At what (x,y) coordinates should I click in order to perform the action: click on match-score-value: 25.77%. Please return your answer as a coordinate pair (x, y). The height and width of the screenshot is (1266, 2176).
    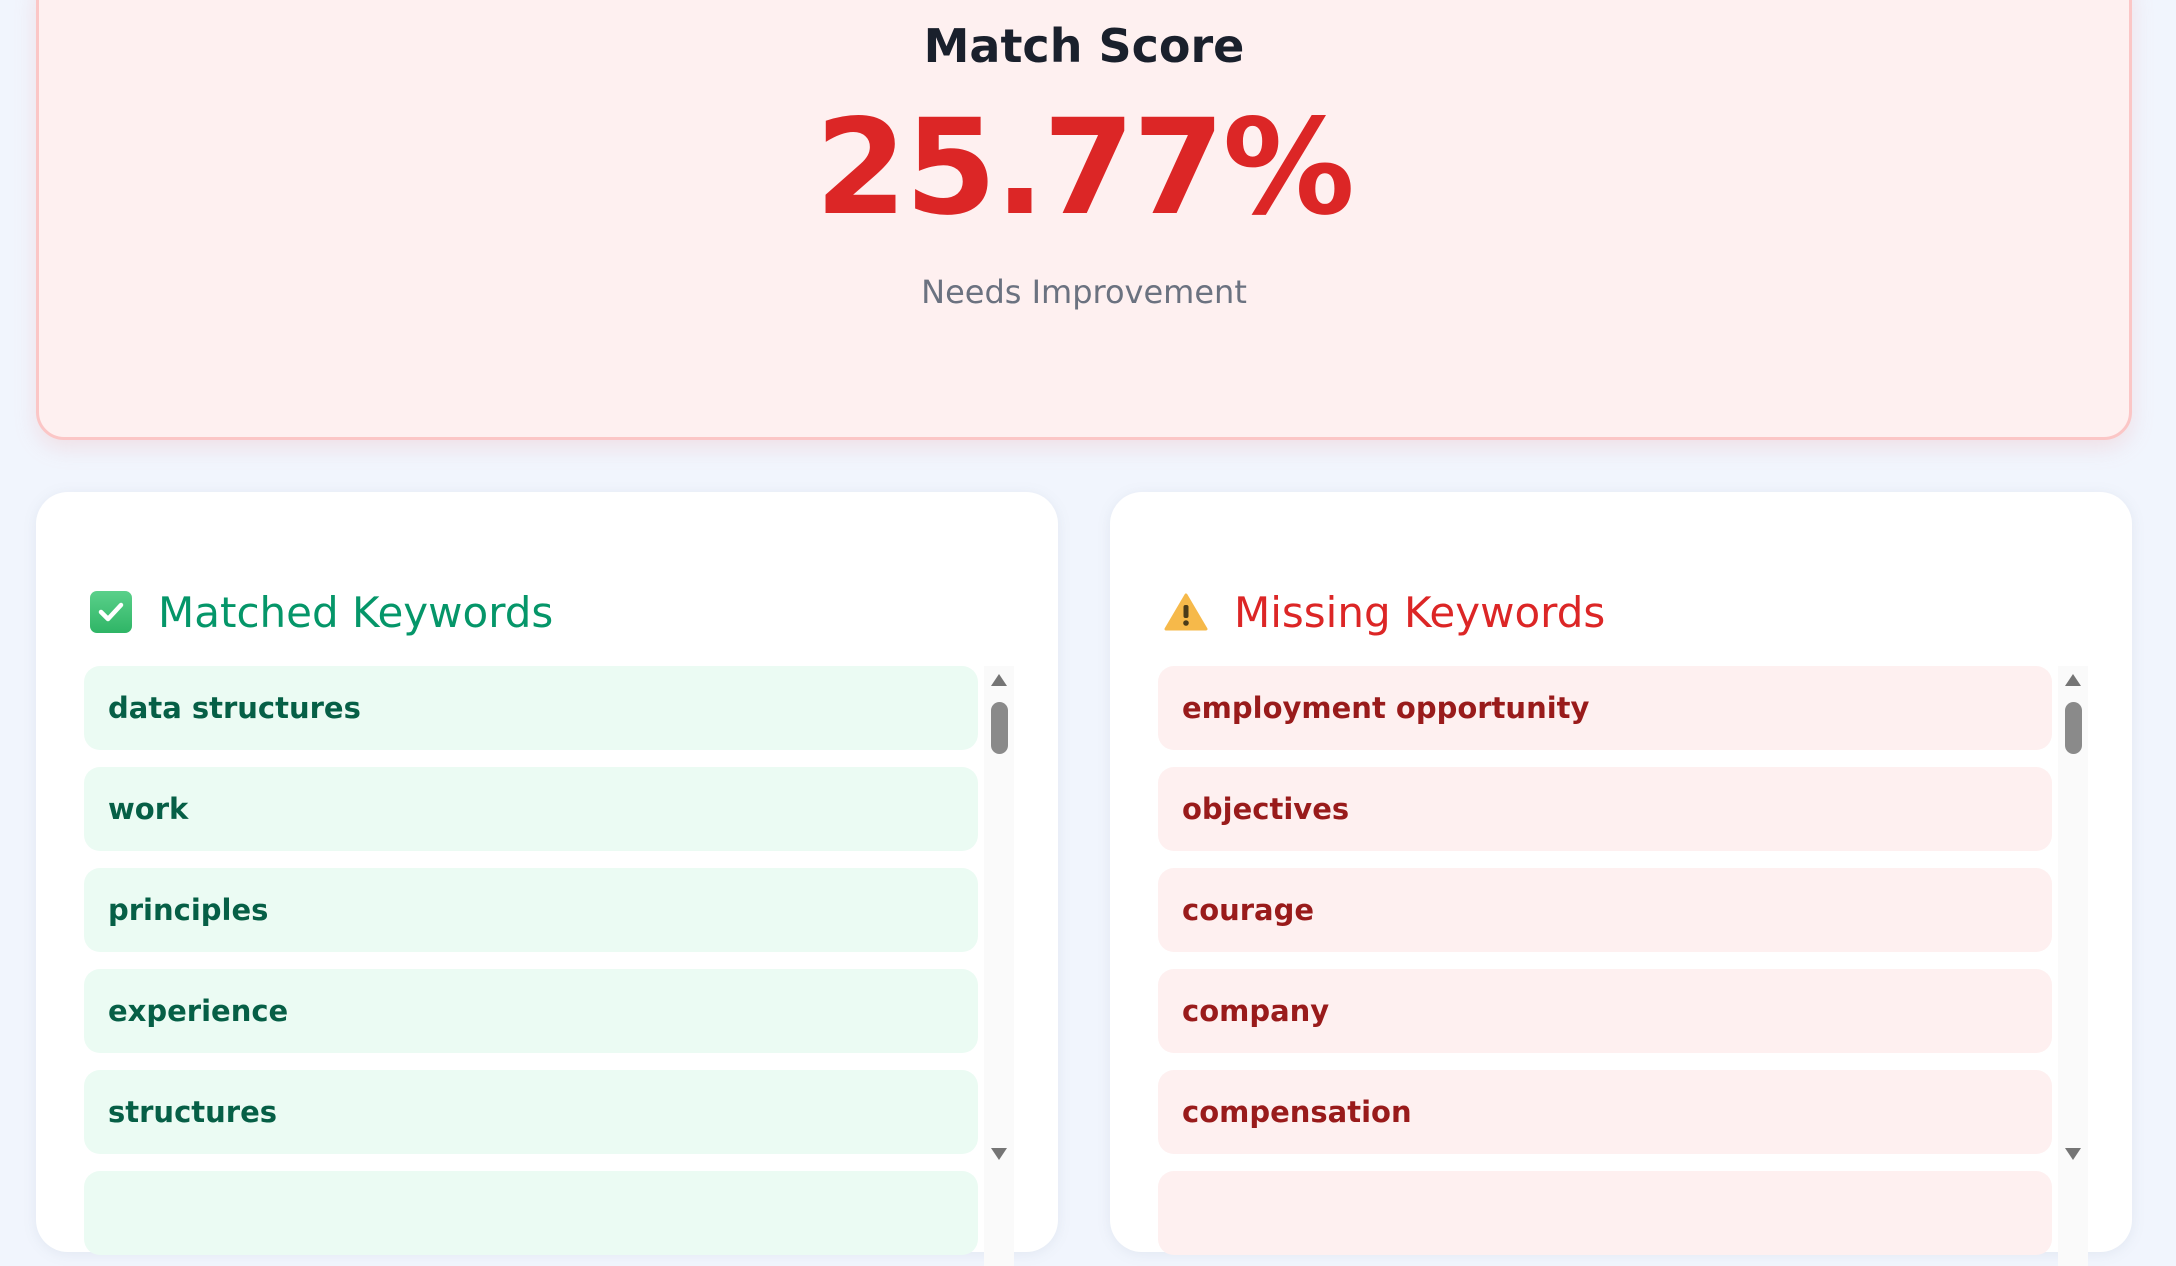
    Looking at the image, I should click on (1085, 168).